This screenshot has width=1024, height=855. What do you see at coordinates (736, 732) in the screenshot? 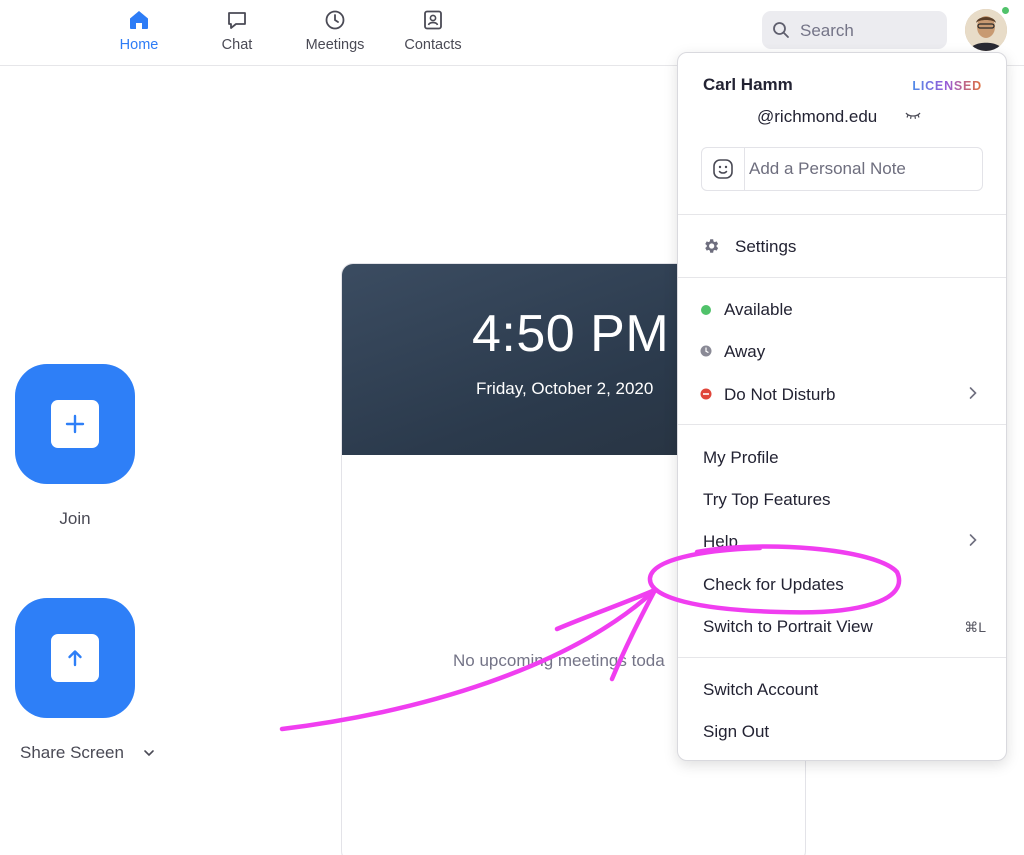
I see `menu-item-sign-out: Sign Out` at bounding box center [736, 732].